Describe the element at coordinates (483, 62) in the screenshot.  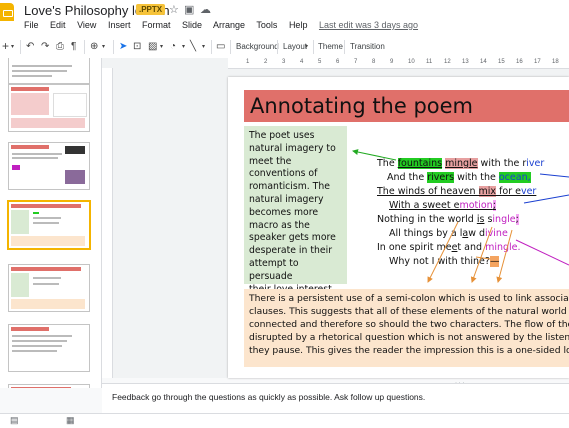
I see `ruler-tick-label: 14` at that location.